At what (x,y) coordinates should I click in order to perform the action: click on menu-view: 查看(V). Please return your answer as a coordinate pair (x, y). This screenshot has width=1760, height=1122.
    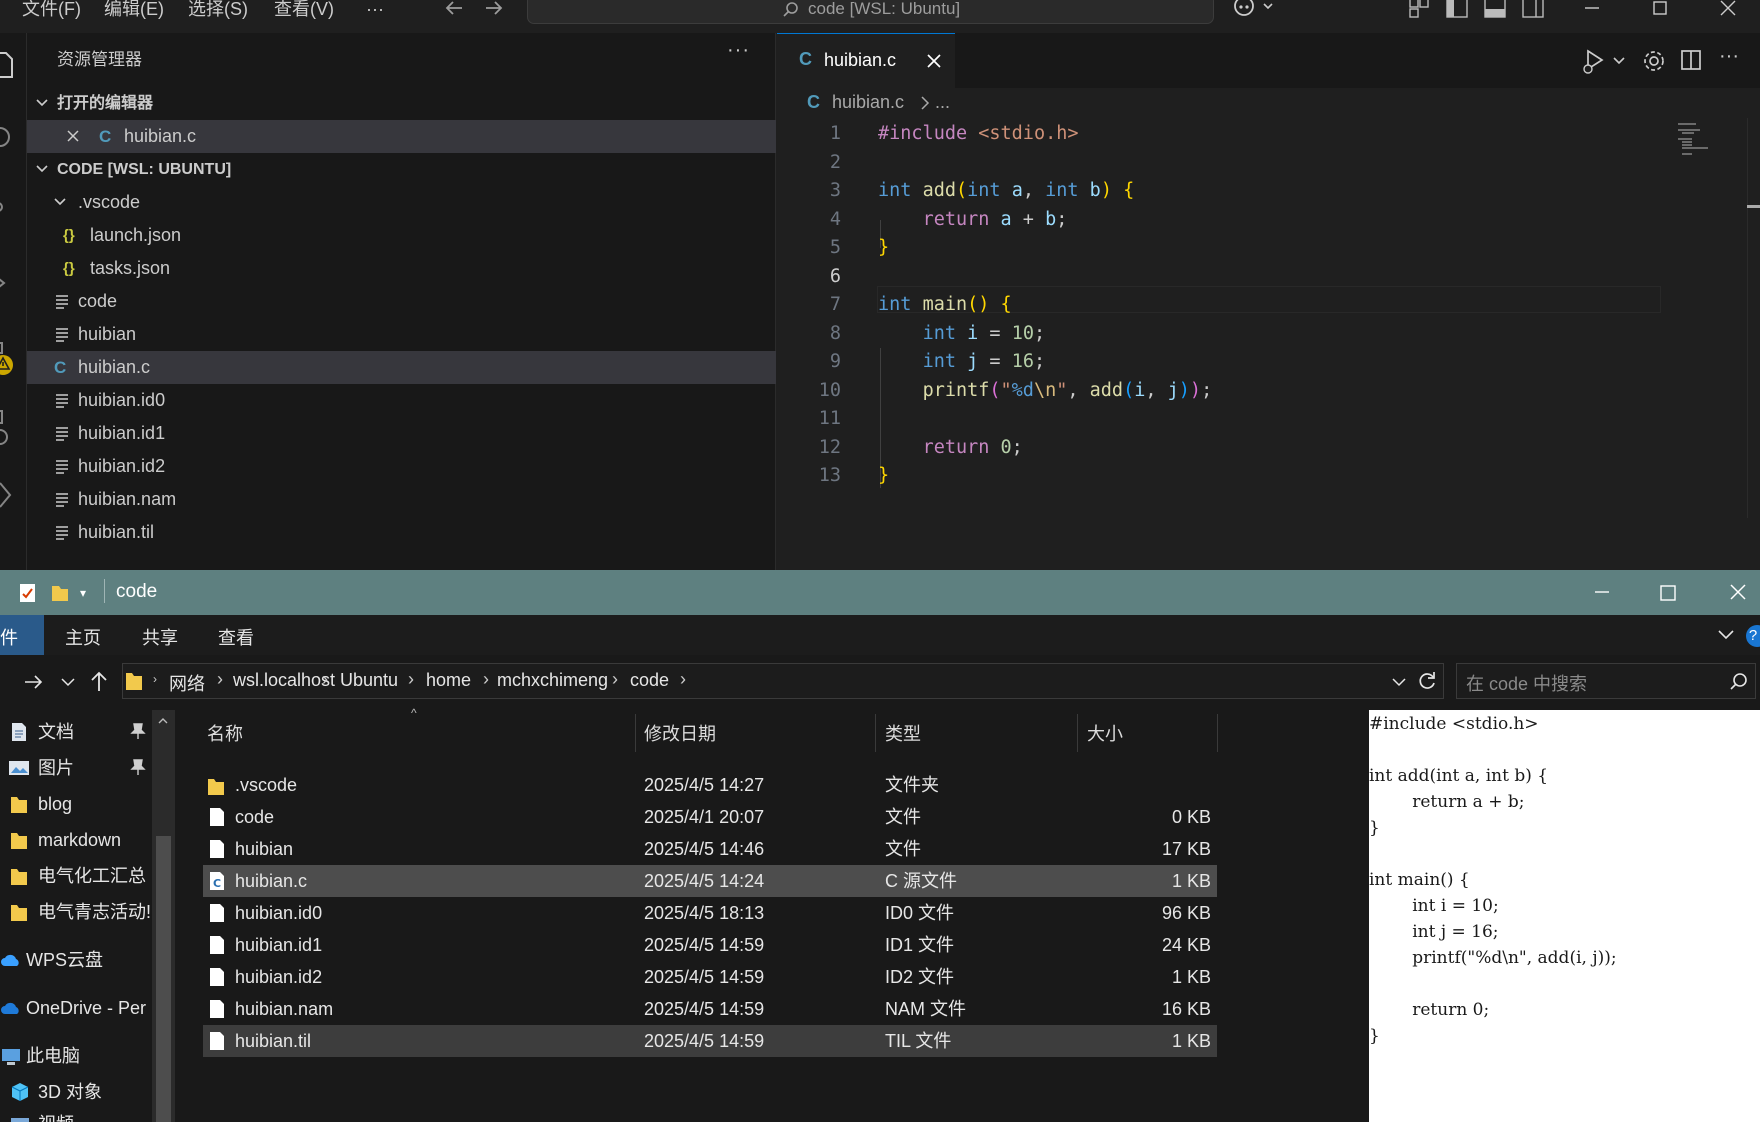
    Looking at the image, I should click on (304, 10).